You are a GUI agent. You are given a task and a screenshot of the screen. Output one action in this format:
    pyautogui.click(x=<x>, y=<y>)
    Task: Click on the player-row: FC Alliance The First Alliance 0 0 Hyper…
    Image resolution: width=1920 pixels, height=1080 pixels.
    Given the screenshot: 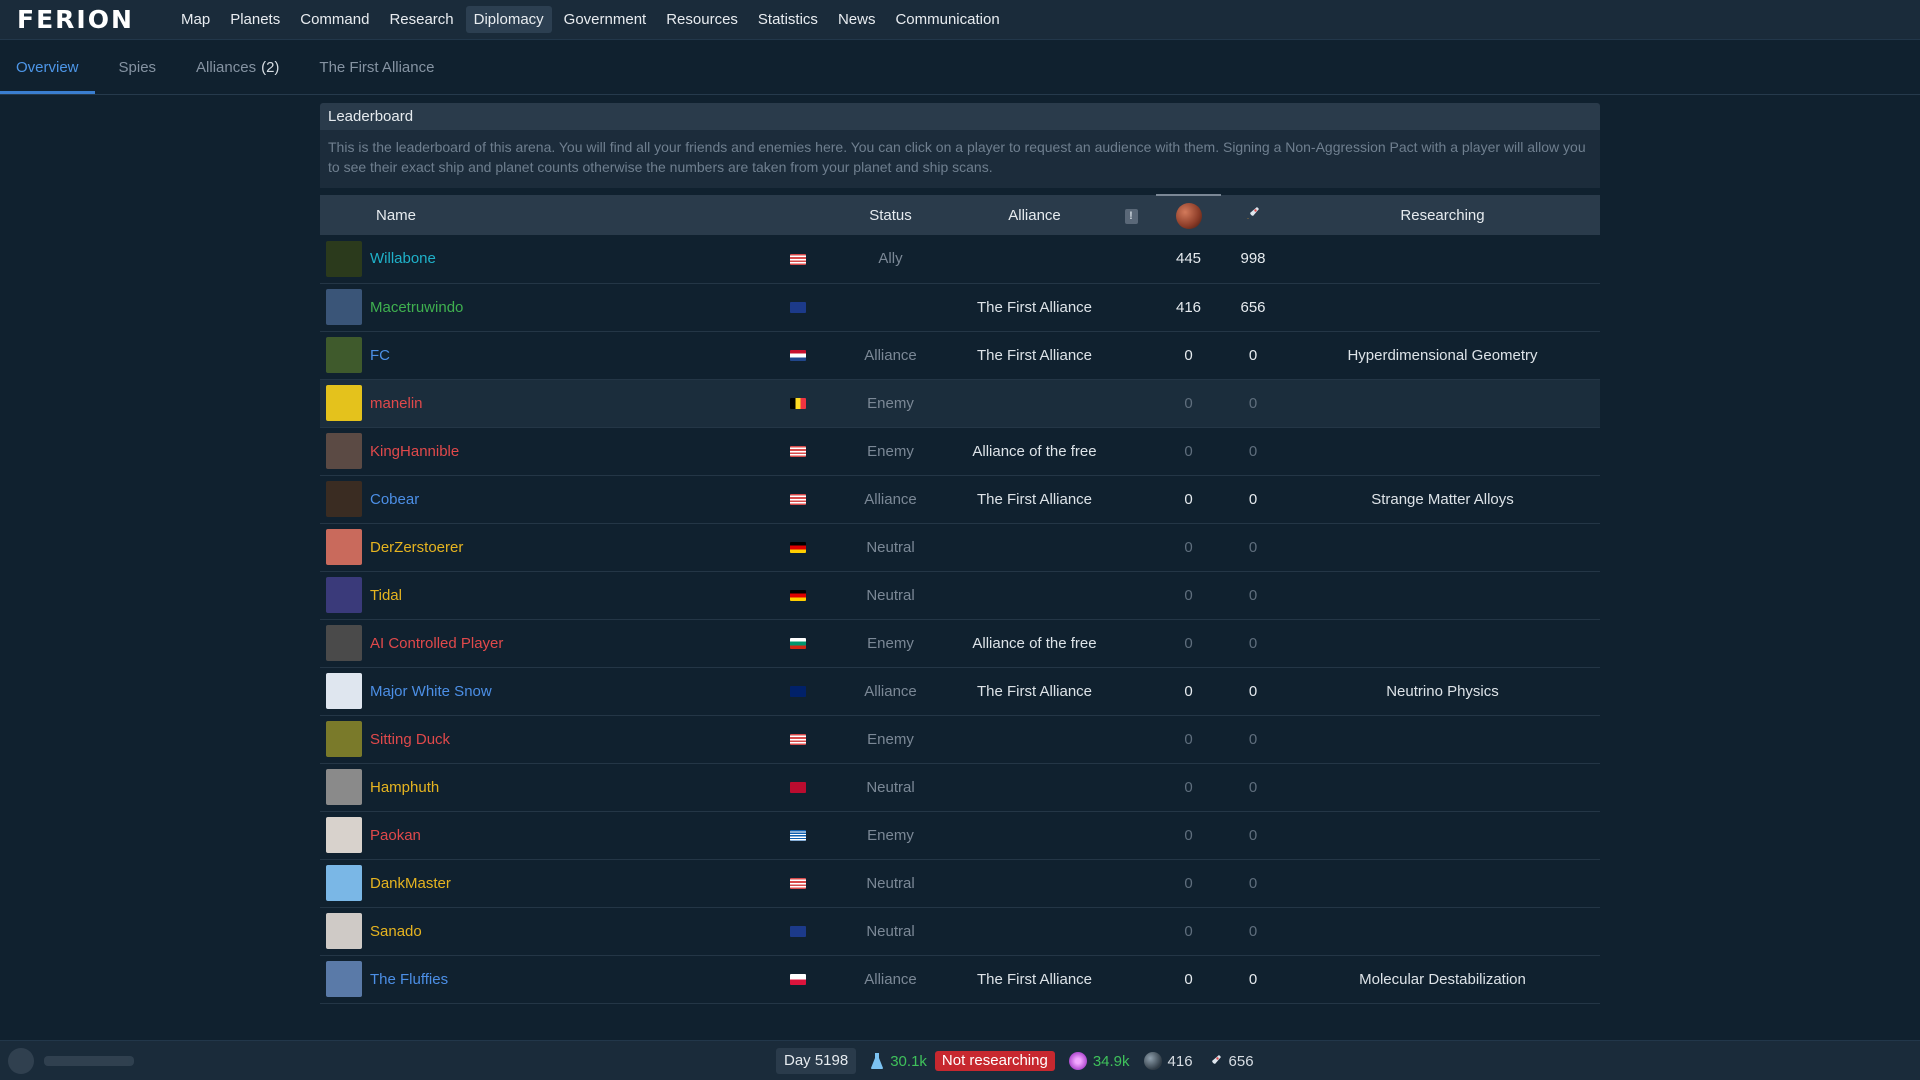 What is the action you would take?
    pyautogui.click(x=960, y=355)
    